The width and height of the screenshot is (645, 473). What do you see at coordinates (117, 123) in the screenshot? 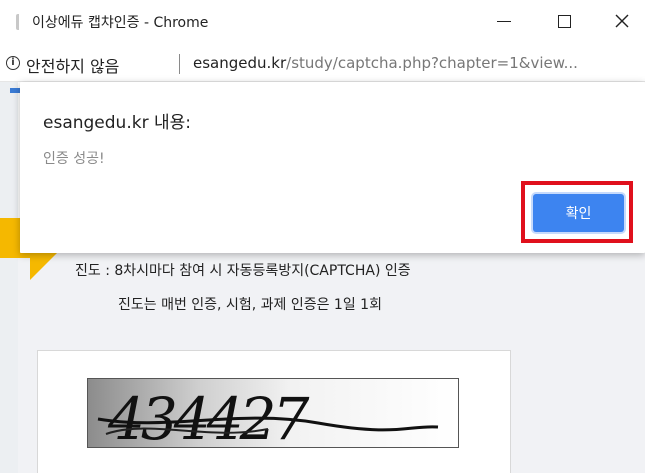
I see `dialog-title: esangedu.kr 내용:` at bounding box center [117, 123].